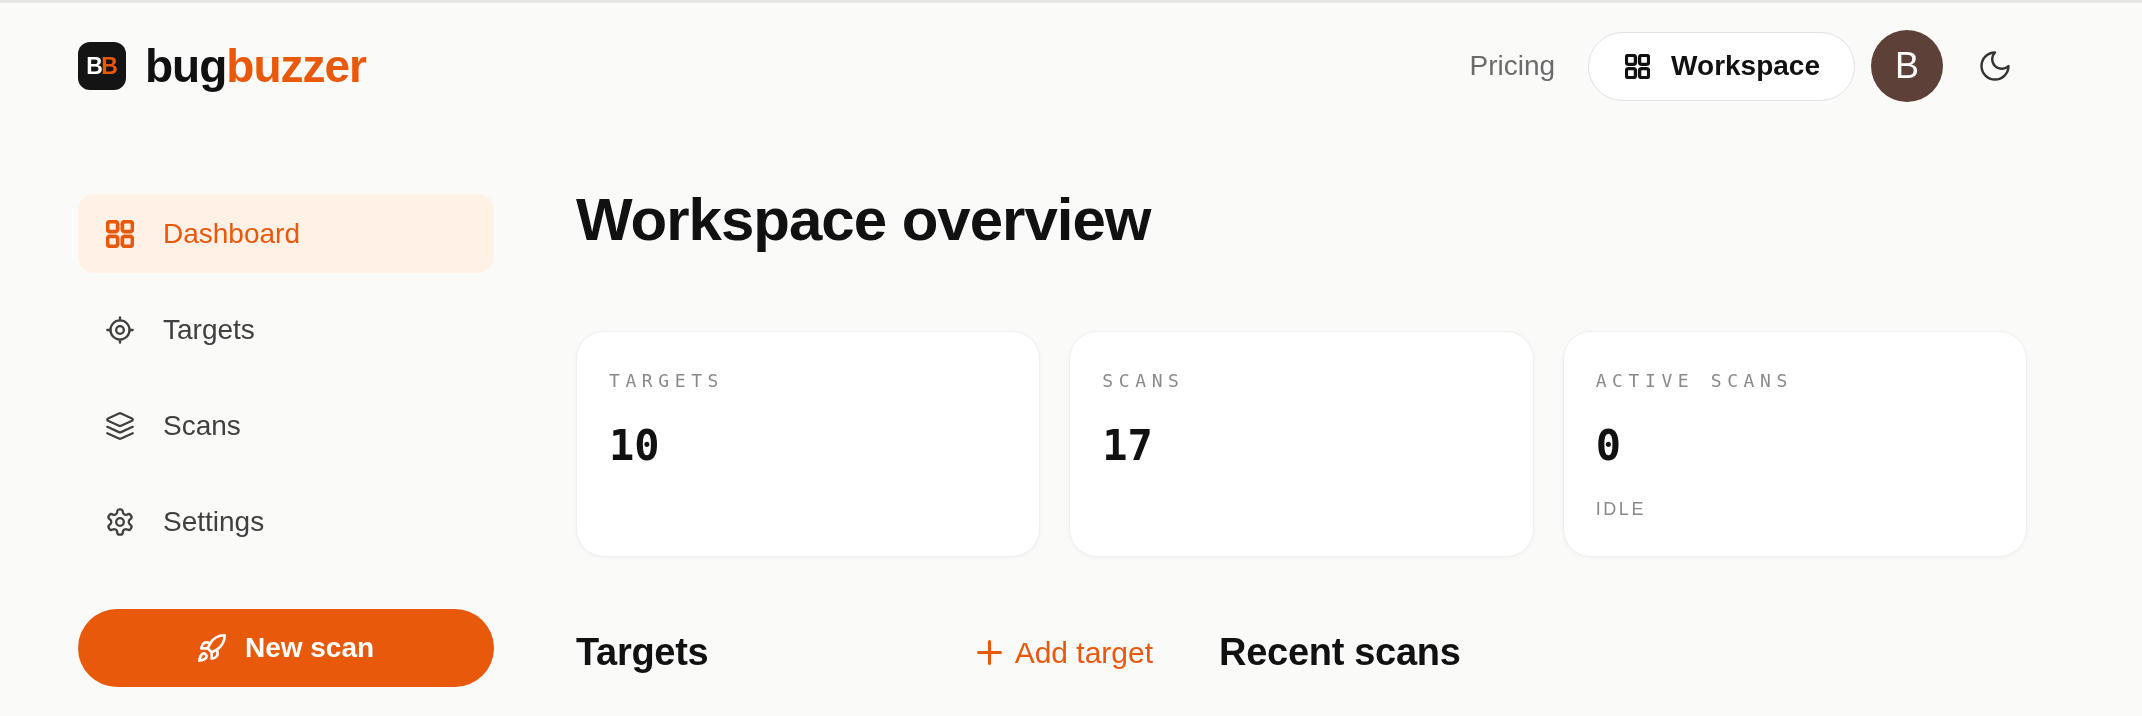 The height and width of the screenshot is (716, 2142). I want to click on plus-icon, so click(989, 652).